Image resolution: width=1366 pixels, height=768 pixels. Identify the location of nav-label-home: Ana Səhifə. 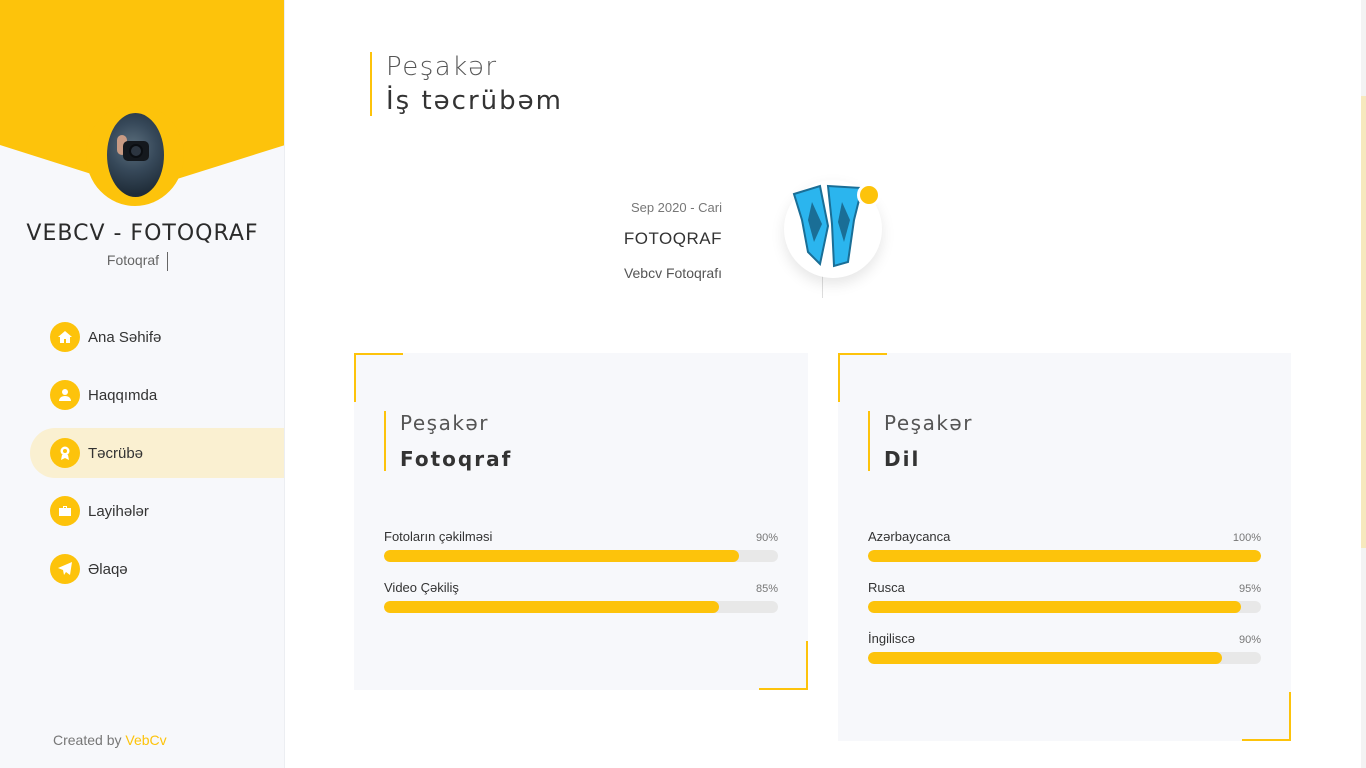
(125, 337).